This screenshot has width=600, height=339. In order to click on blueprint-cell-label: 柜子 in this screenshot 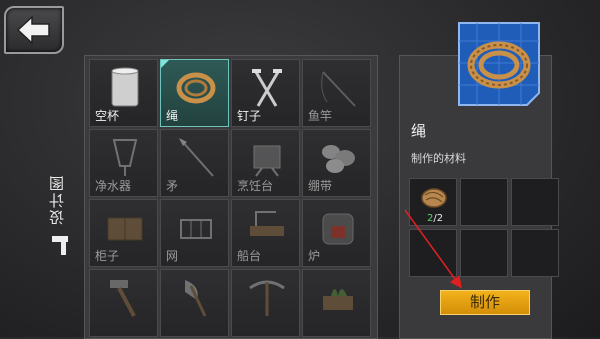, I will do `click(107, 256)`.